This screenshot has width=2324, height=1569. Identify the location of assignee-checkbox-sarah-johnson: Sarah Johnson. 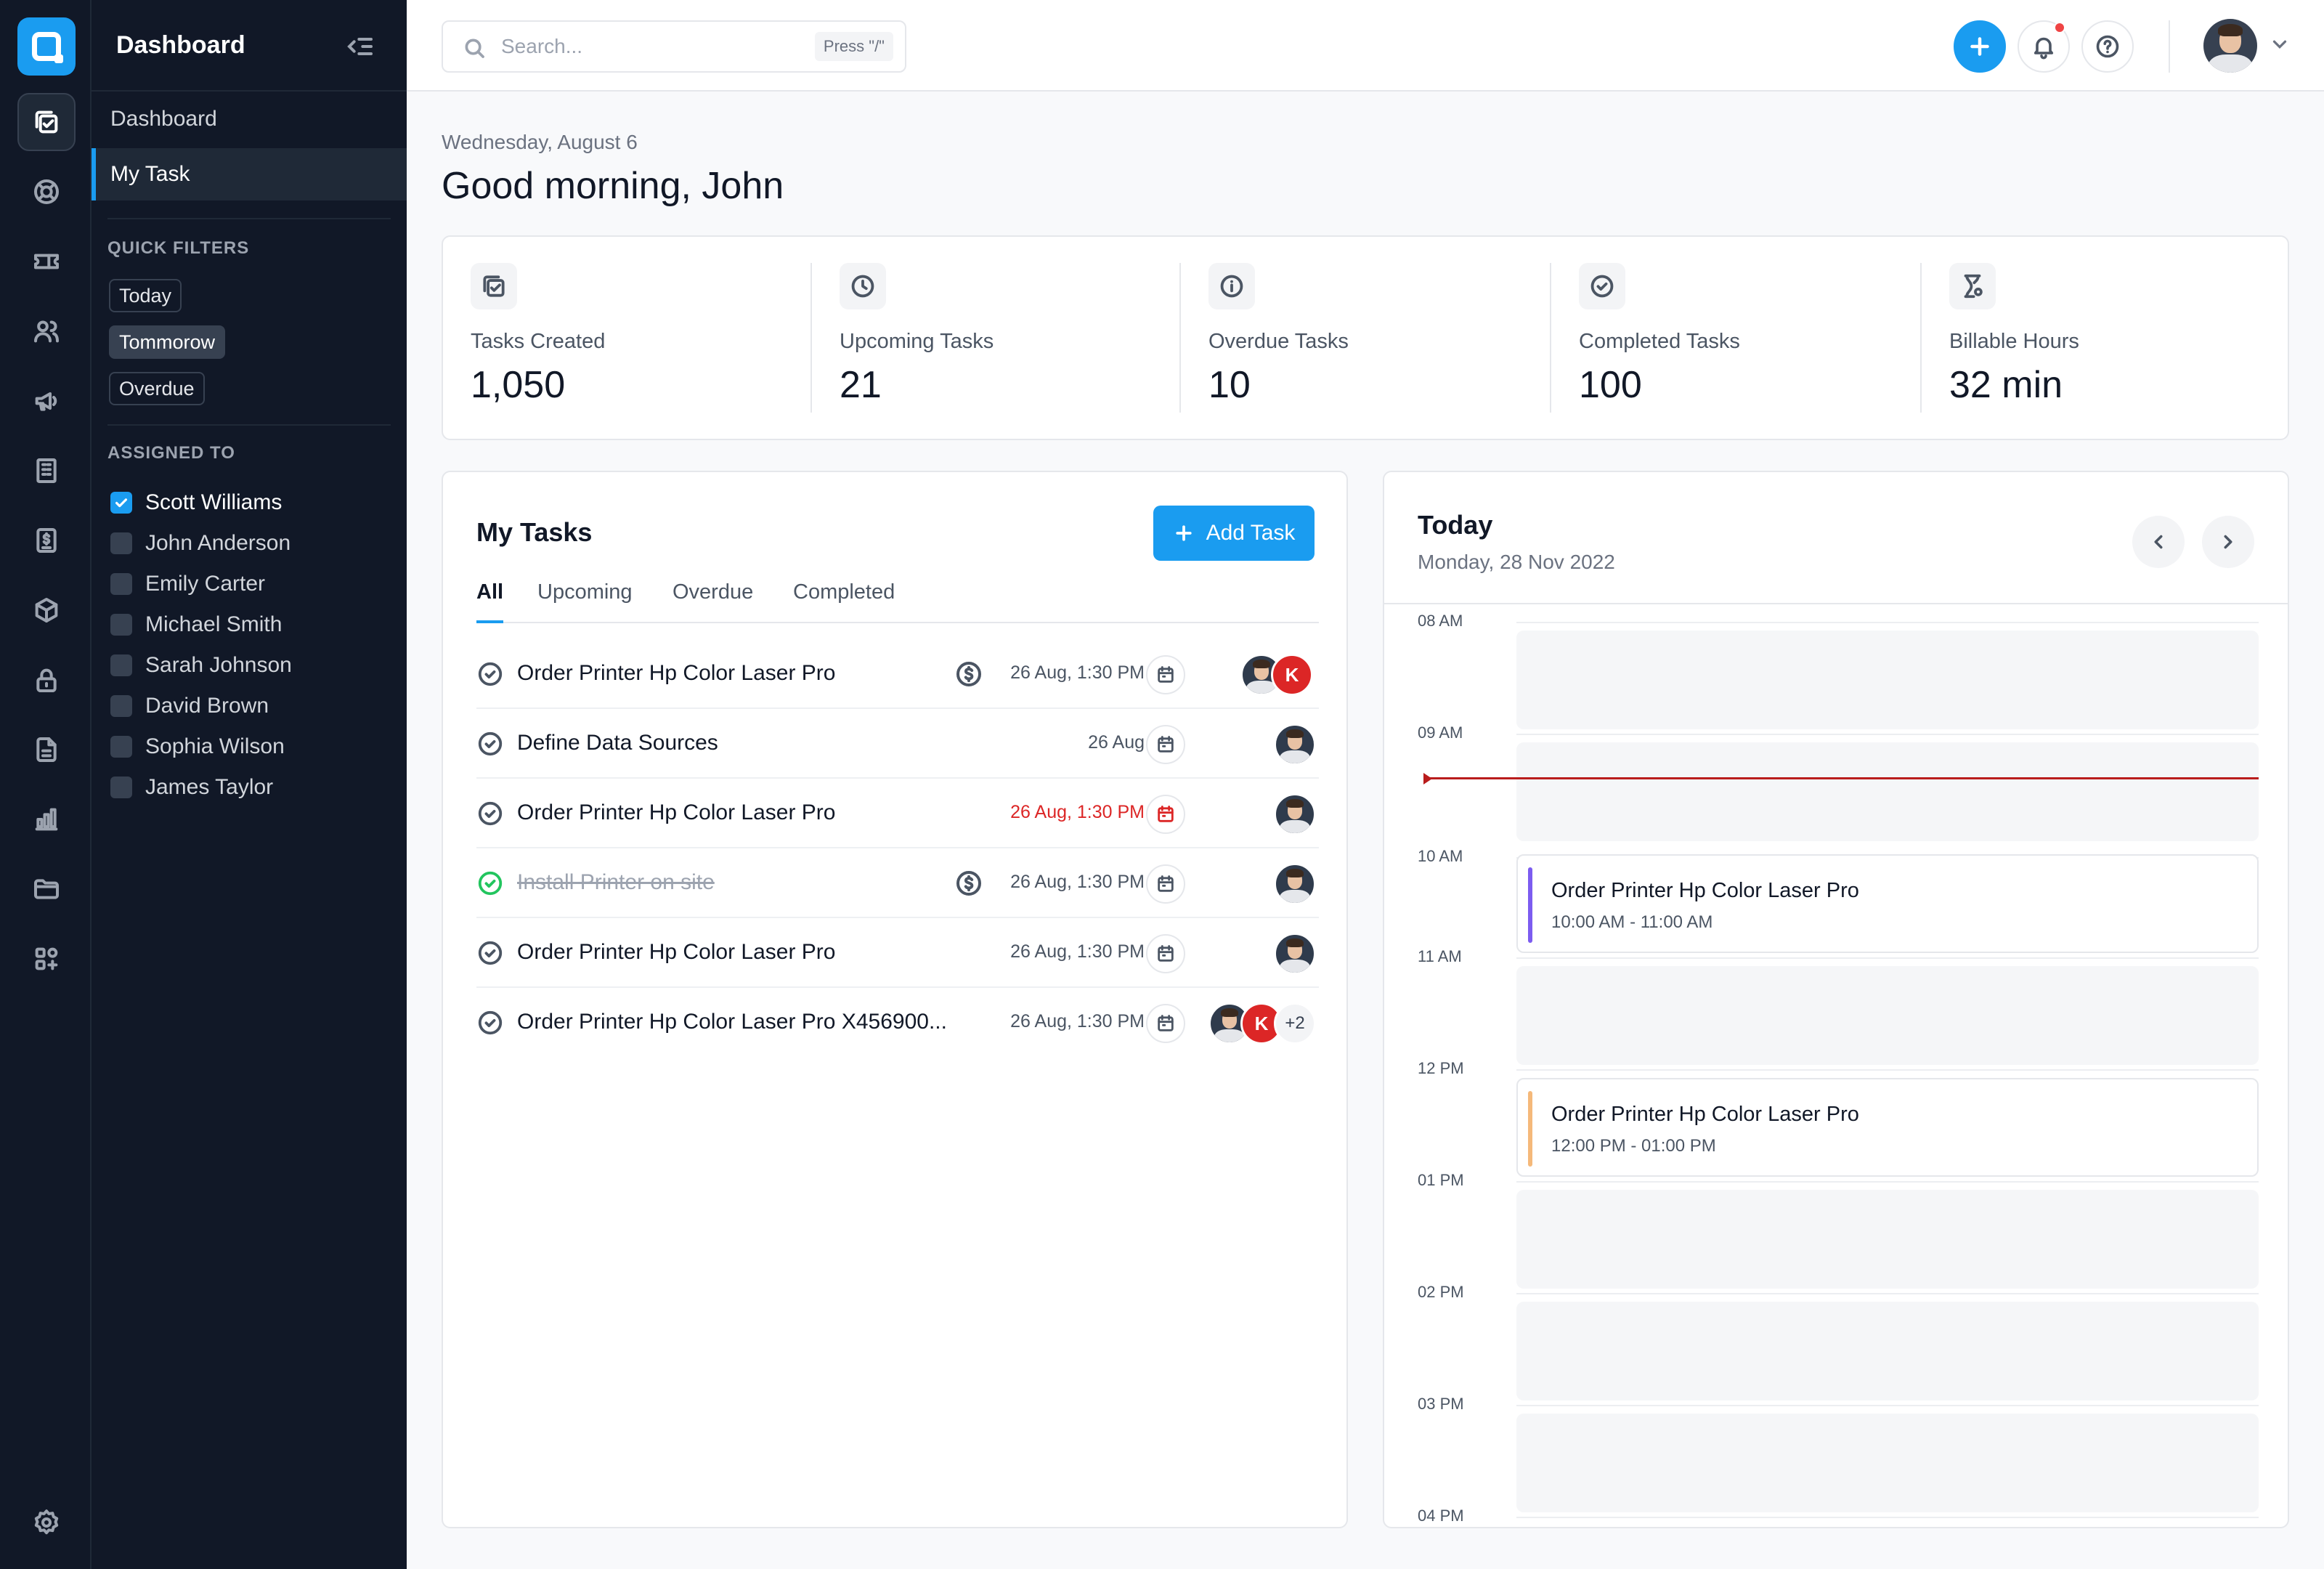
(201, 665).